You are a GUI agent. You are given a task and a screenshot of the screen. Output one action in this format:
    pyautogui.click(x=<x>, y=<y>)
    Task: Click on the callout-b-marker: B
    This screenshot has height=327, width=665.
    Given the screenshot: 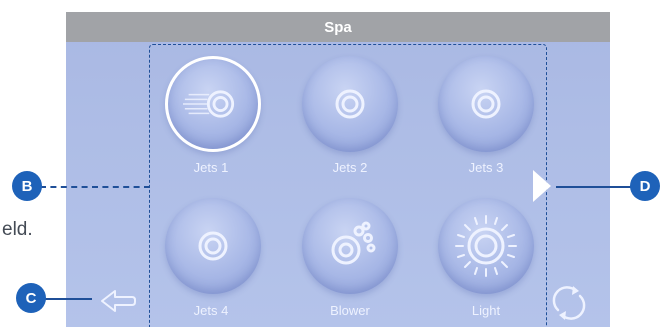 What is the action you would take?
    pyautogui.click(x=27, y=186)
    